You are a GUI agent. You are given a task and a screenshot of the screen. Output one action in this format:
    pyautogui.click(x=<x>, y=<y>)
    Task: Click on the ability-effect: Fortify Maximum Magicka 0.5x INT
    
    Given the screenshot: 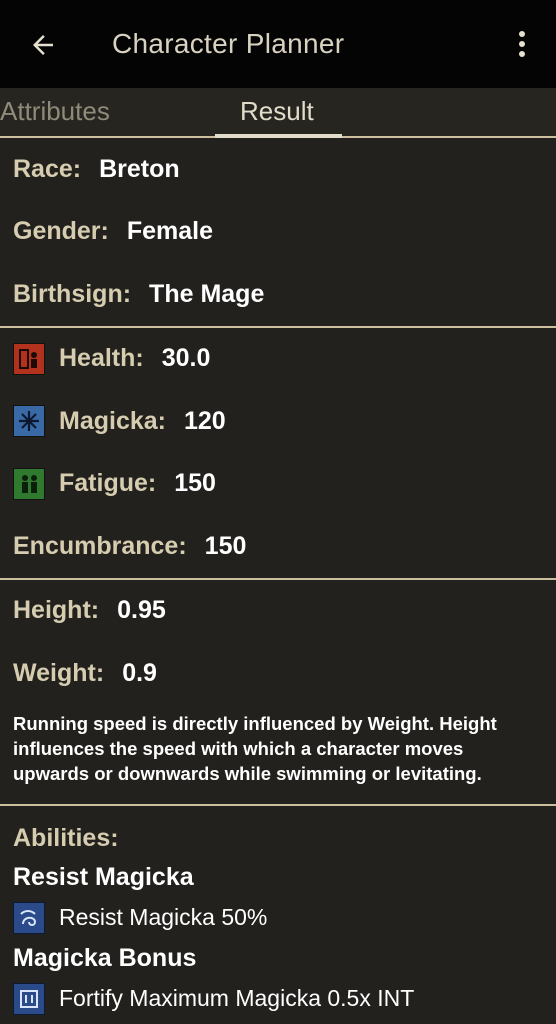 What is the action you would take?
    pyautogui.click(x=278, y=994)
    